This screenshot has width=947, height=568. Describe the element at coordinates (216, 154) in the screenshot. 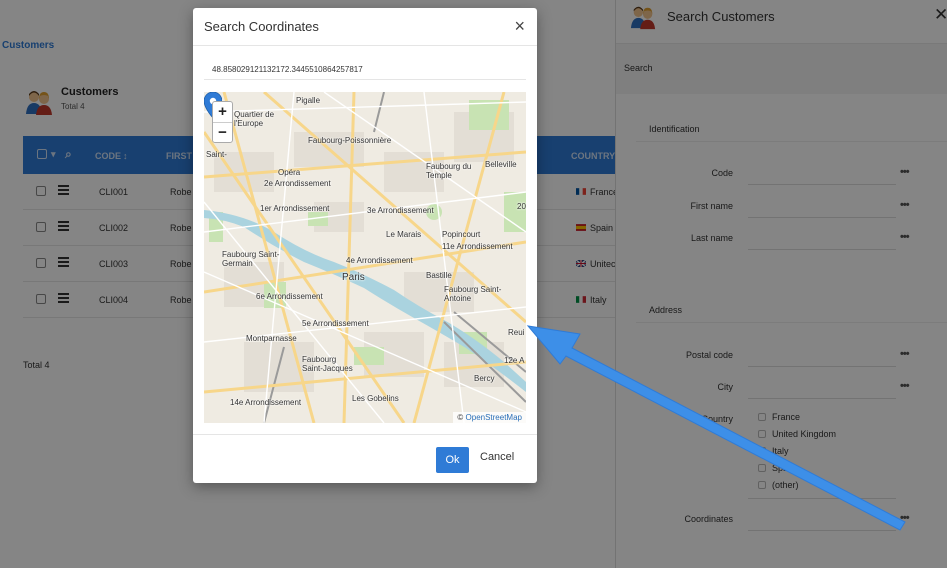

I see `map-label: Saint-` at that location.